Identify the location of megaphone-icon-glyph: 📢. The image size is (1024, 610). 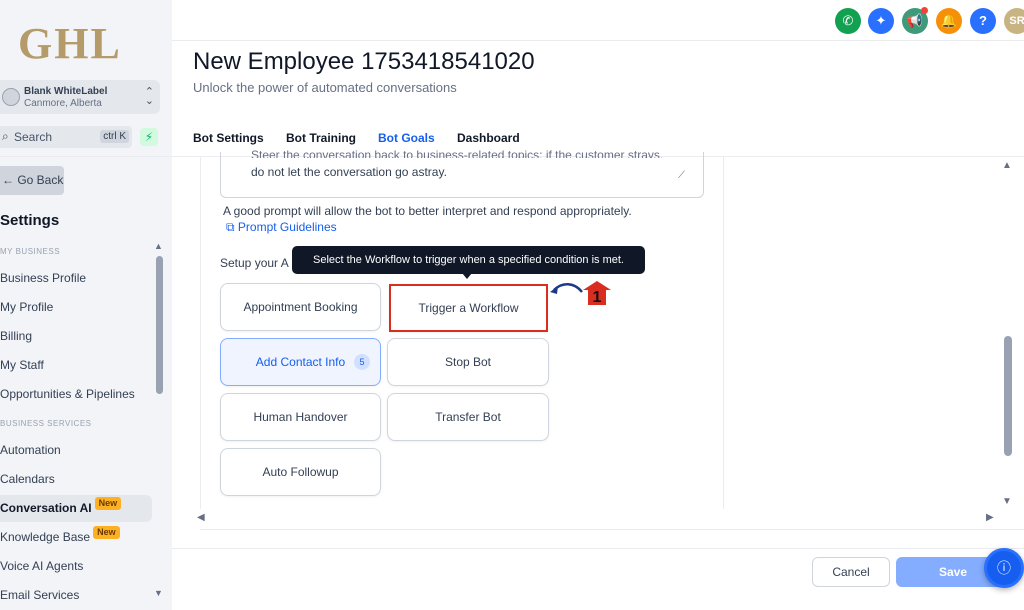
(915, 20).